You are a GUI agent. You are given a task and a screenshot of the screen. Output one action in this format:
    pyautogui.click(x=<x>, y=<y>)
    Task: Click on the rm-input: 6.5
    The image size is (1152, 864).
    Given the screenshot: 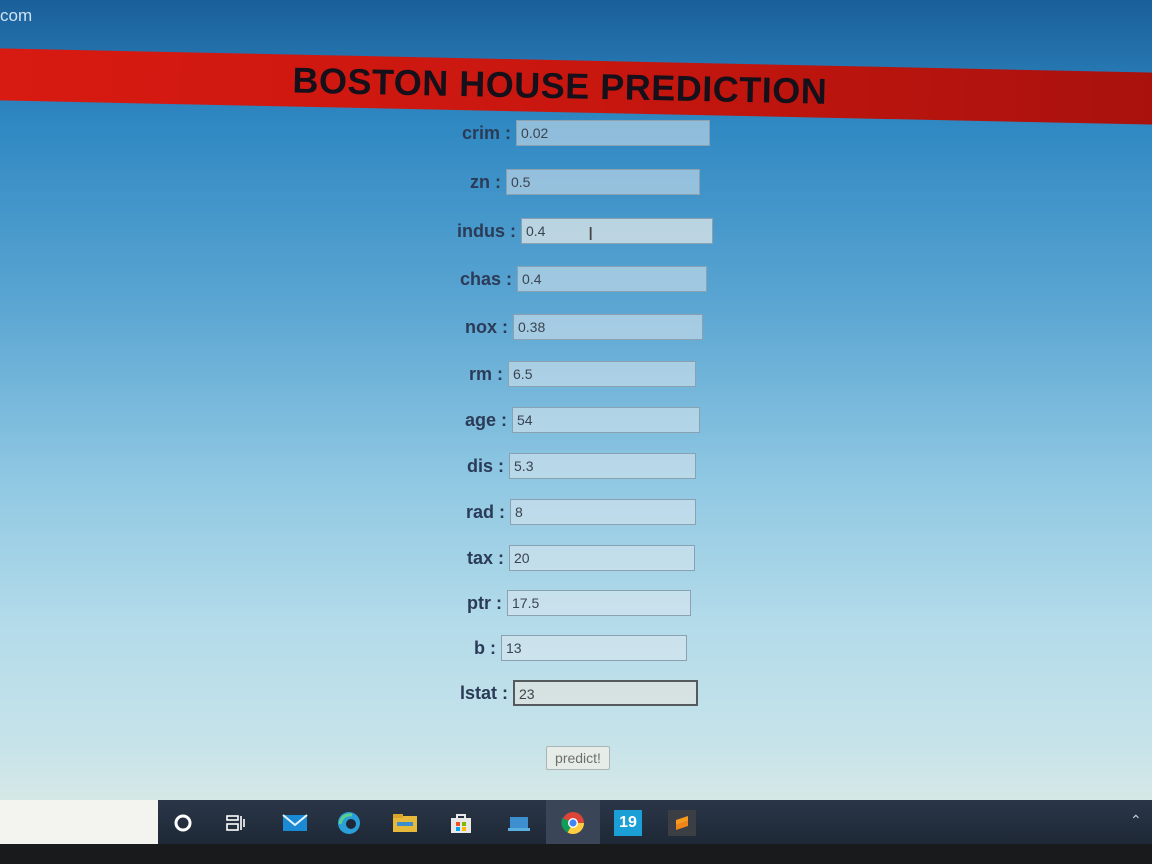 What is the action you would take?
    pyautogui.click(x=602, y=374)
    